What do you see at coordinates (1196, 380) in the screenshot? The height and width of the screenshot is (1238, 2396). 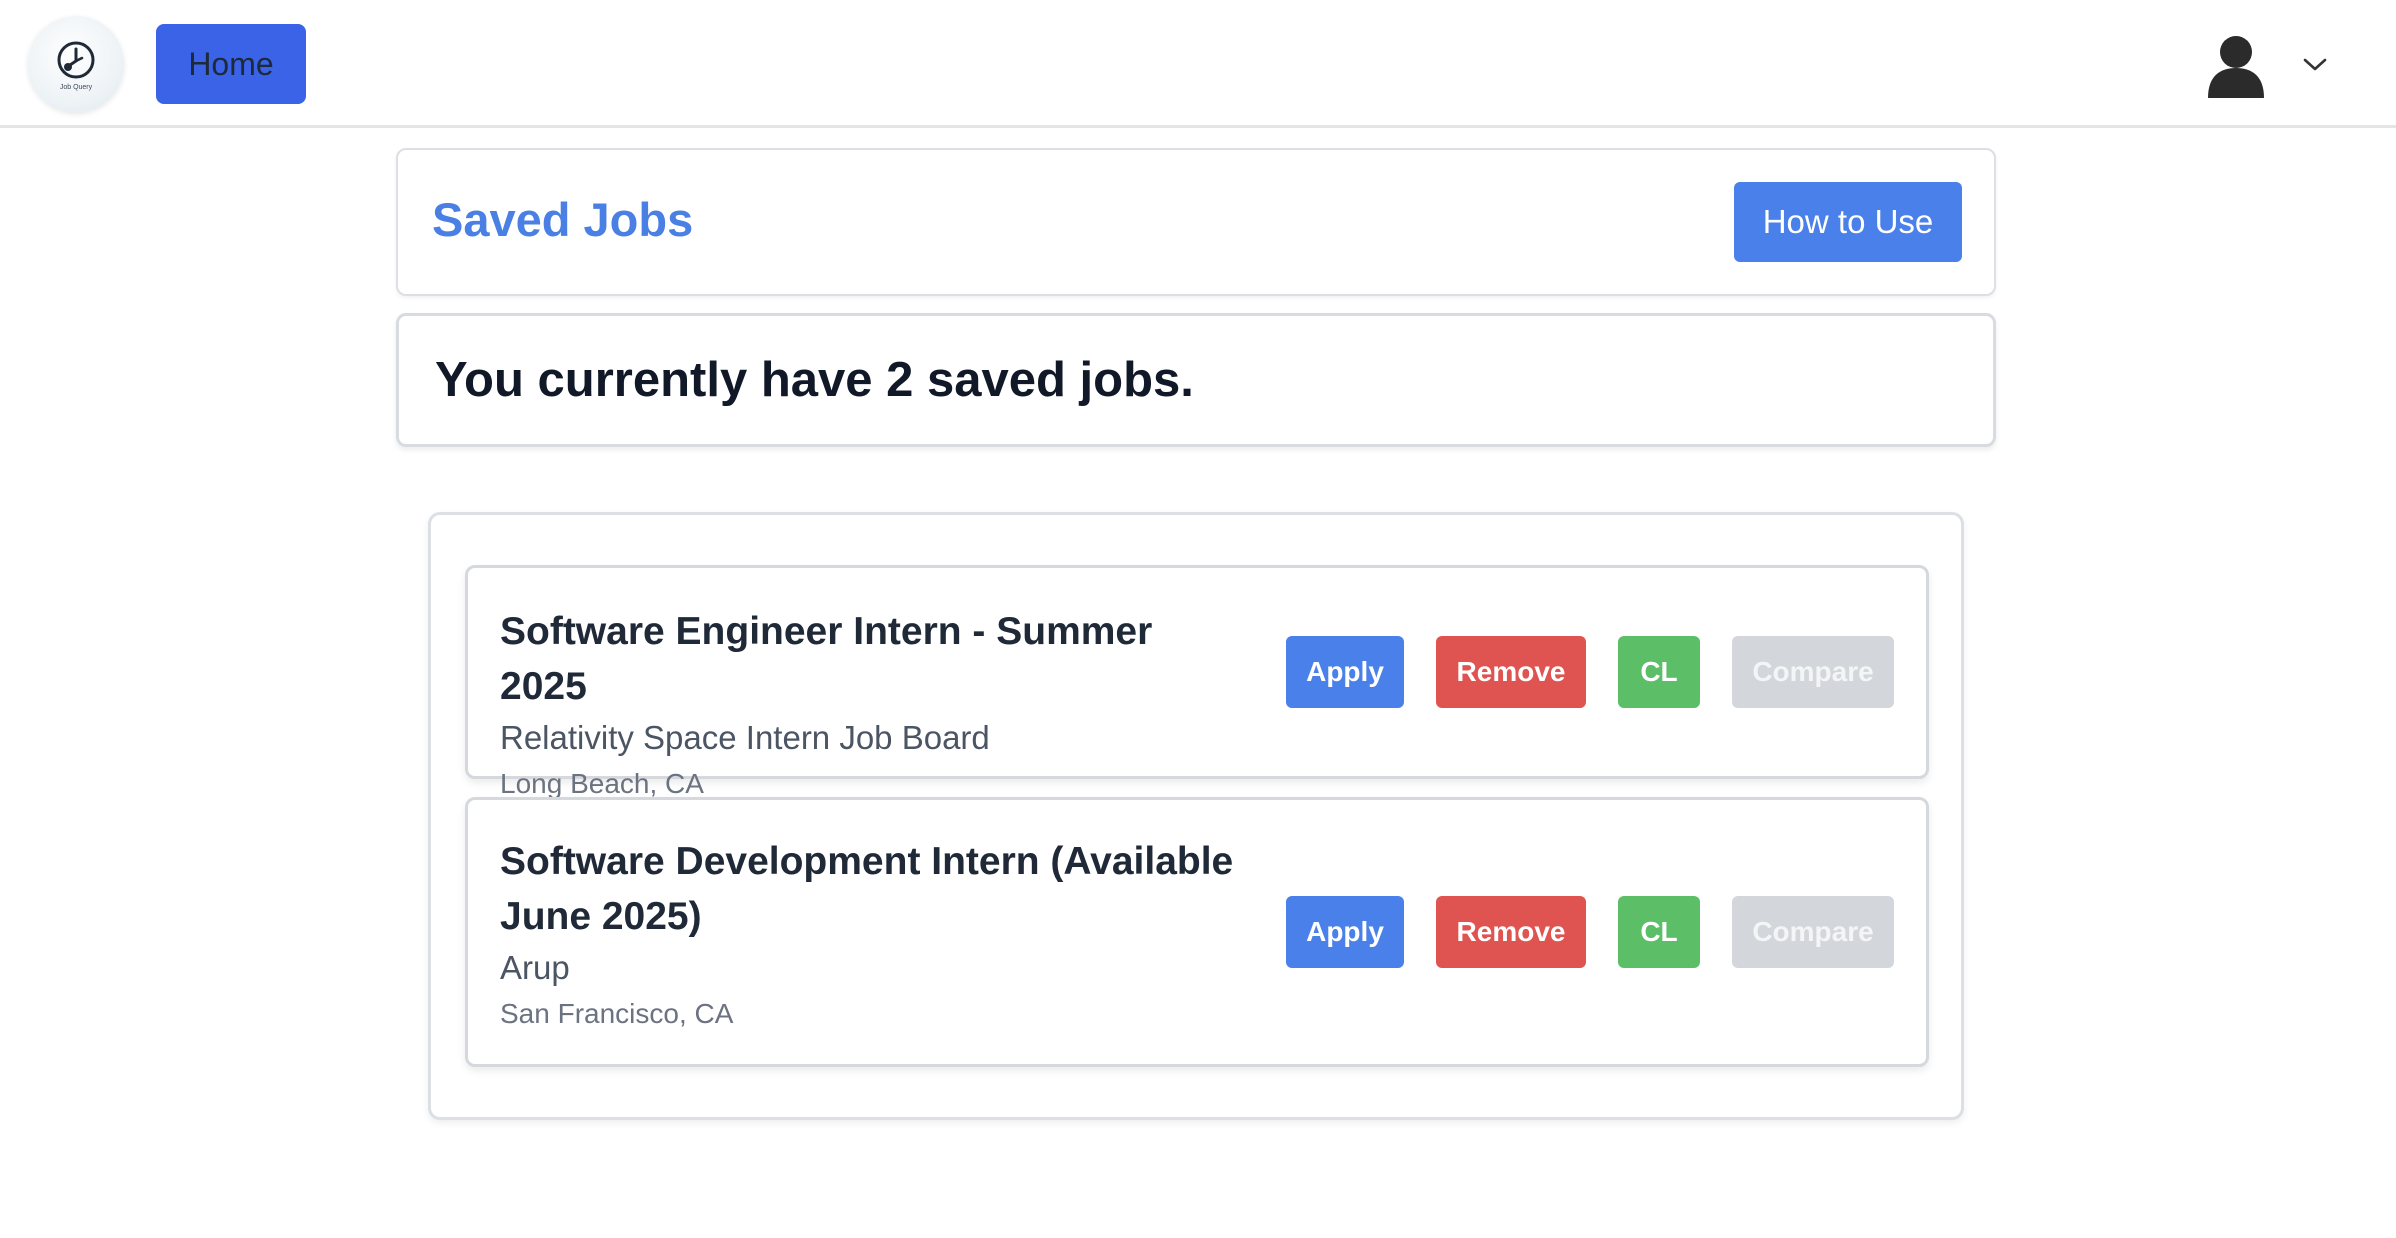 I see `saved-count-card: You currently have 2 saved jobs.` at bounding box center [1196, 380].